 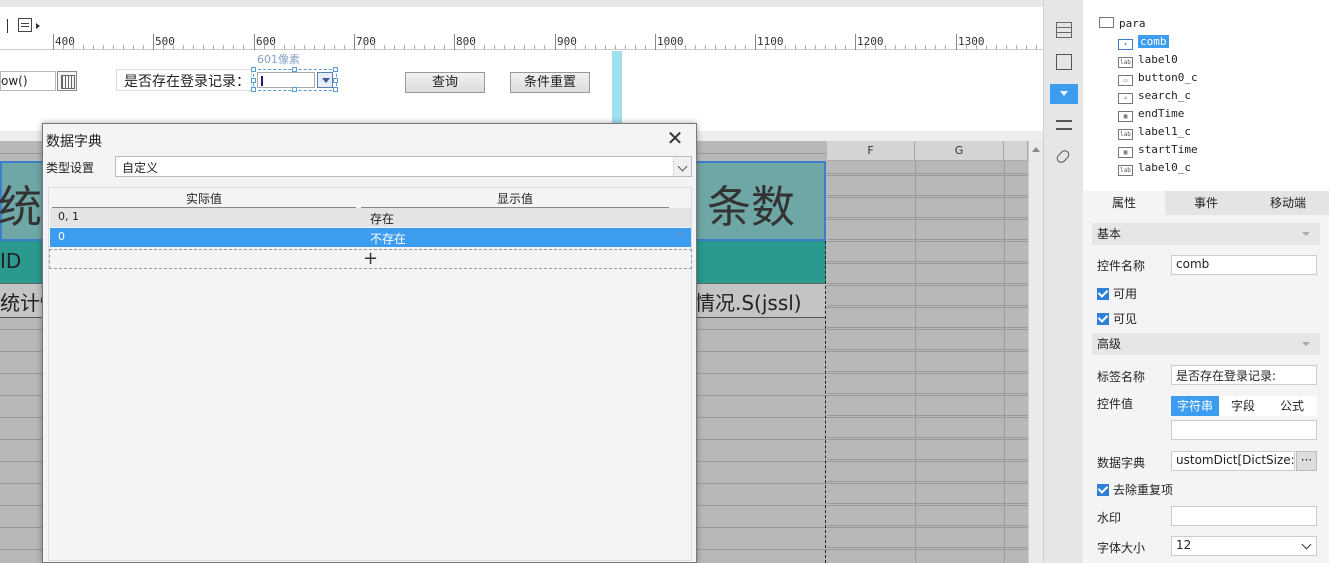 I want to click on column-header-blank, so click(x=1016, y=151).